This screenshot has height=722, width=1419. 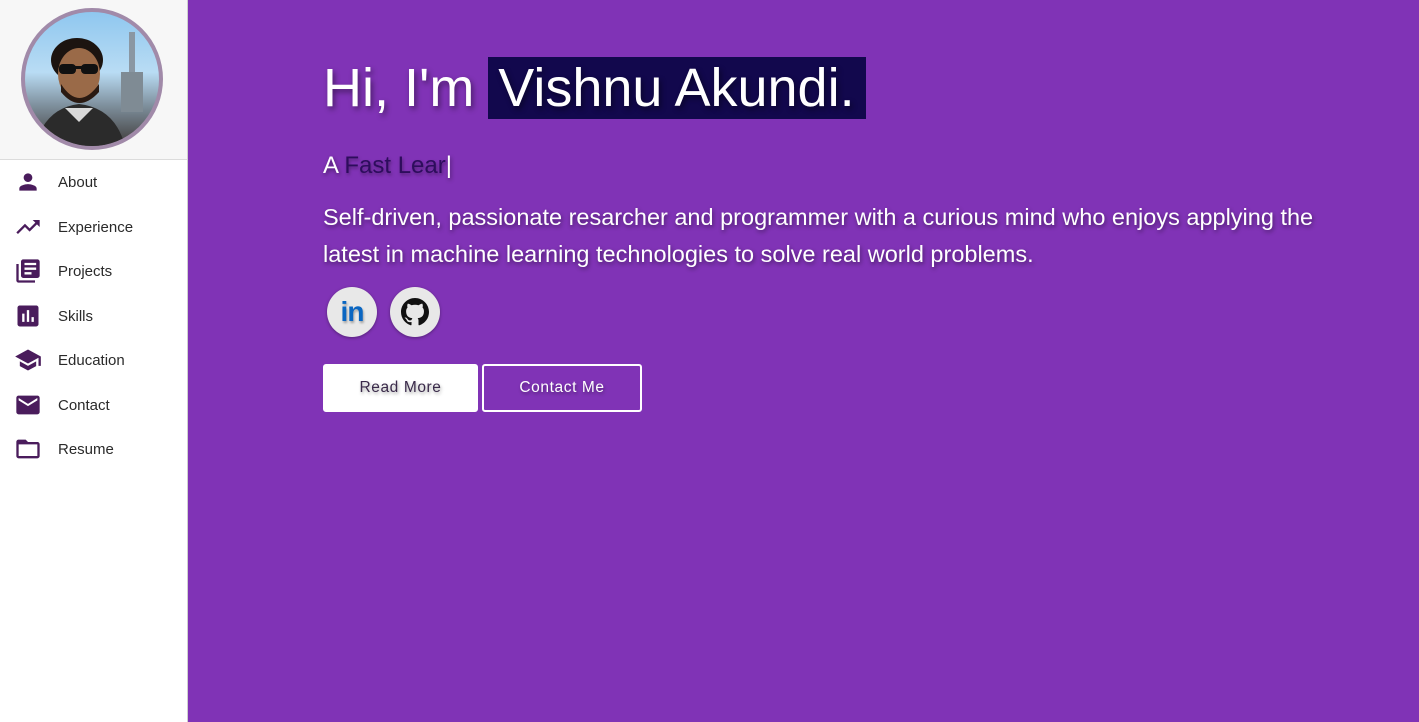 I want to click on linkedin-button: in, so click(x=352, y=312).